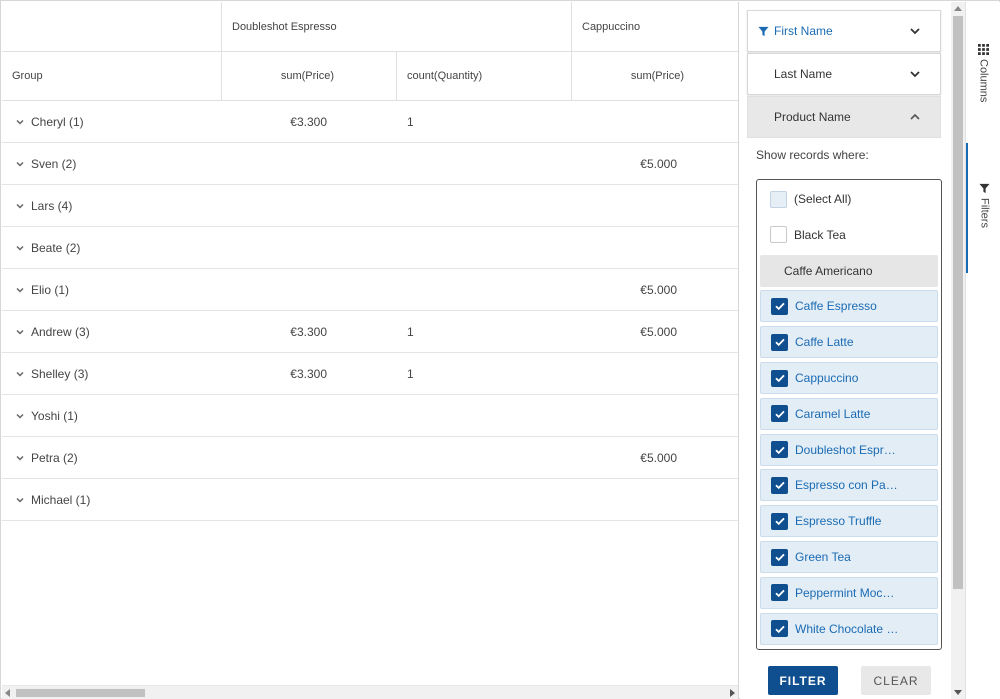 This screenshot has height=699, width=1000. I want to click on group-cell: Lars (4), so click(43, 205).